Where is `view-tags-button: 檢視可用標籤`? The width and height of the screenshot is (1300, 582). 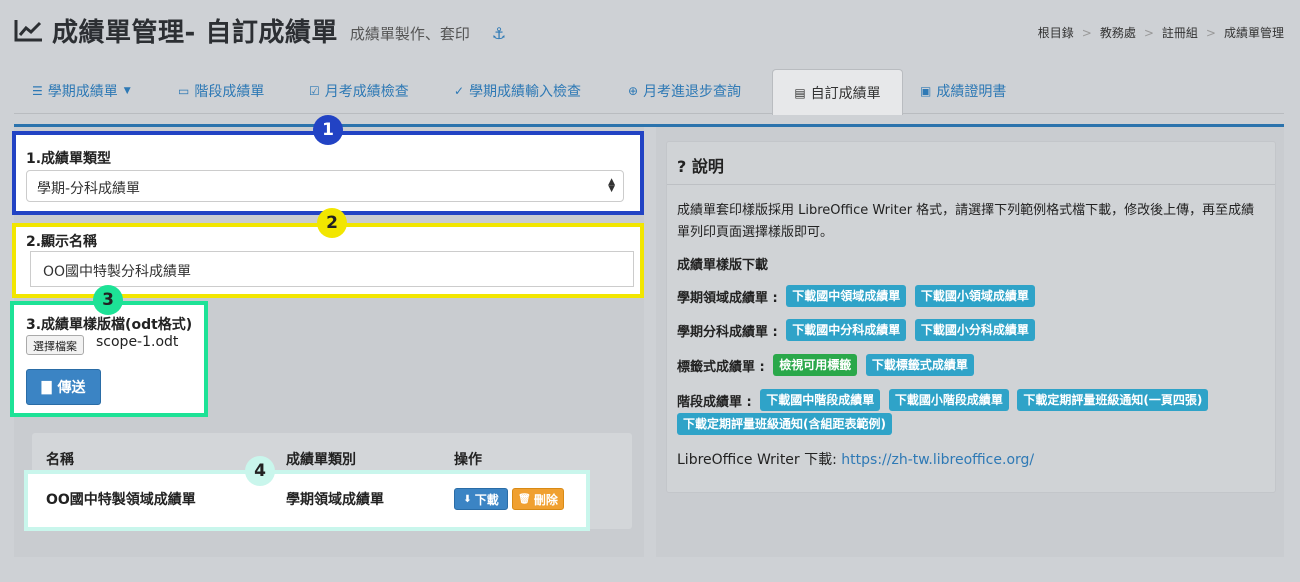
view-tags-button: 檢視可用標籤 is located at coordinates (815, 365).